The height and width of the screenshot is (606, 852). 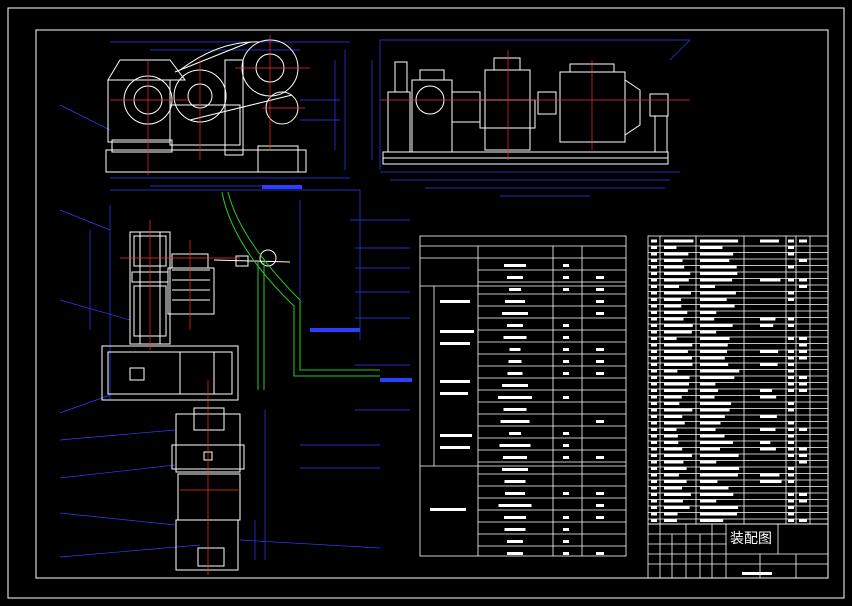 I want to click on drawing-title: 装配图, so click(x=751, y=539).